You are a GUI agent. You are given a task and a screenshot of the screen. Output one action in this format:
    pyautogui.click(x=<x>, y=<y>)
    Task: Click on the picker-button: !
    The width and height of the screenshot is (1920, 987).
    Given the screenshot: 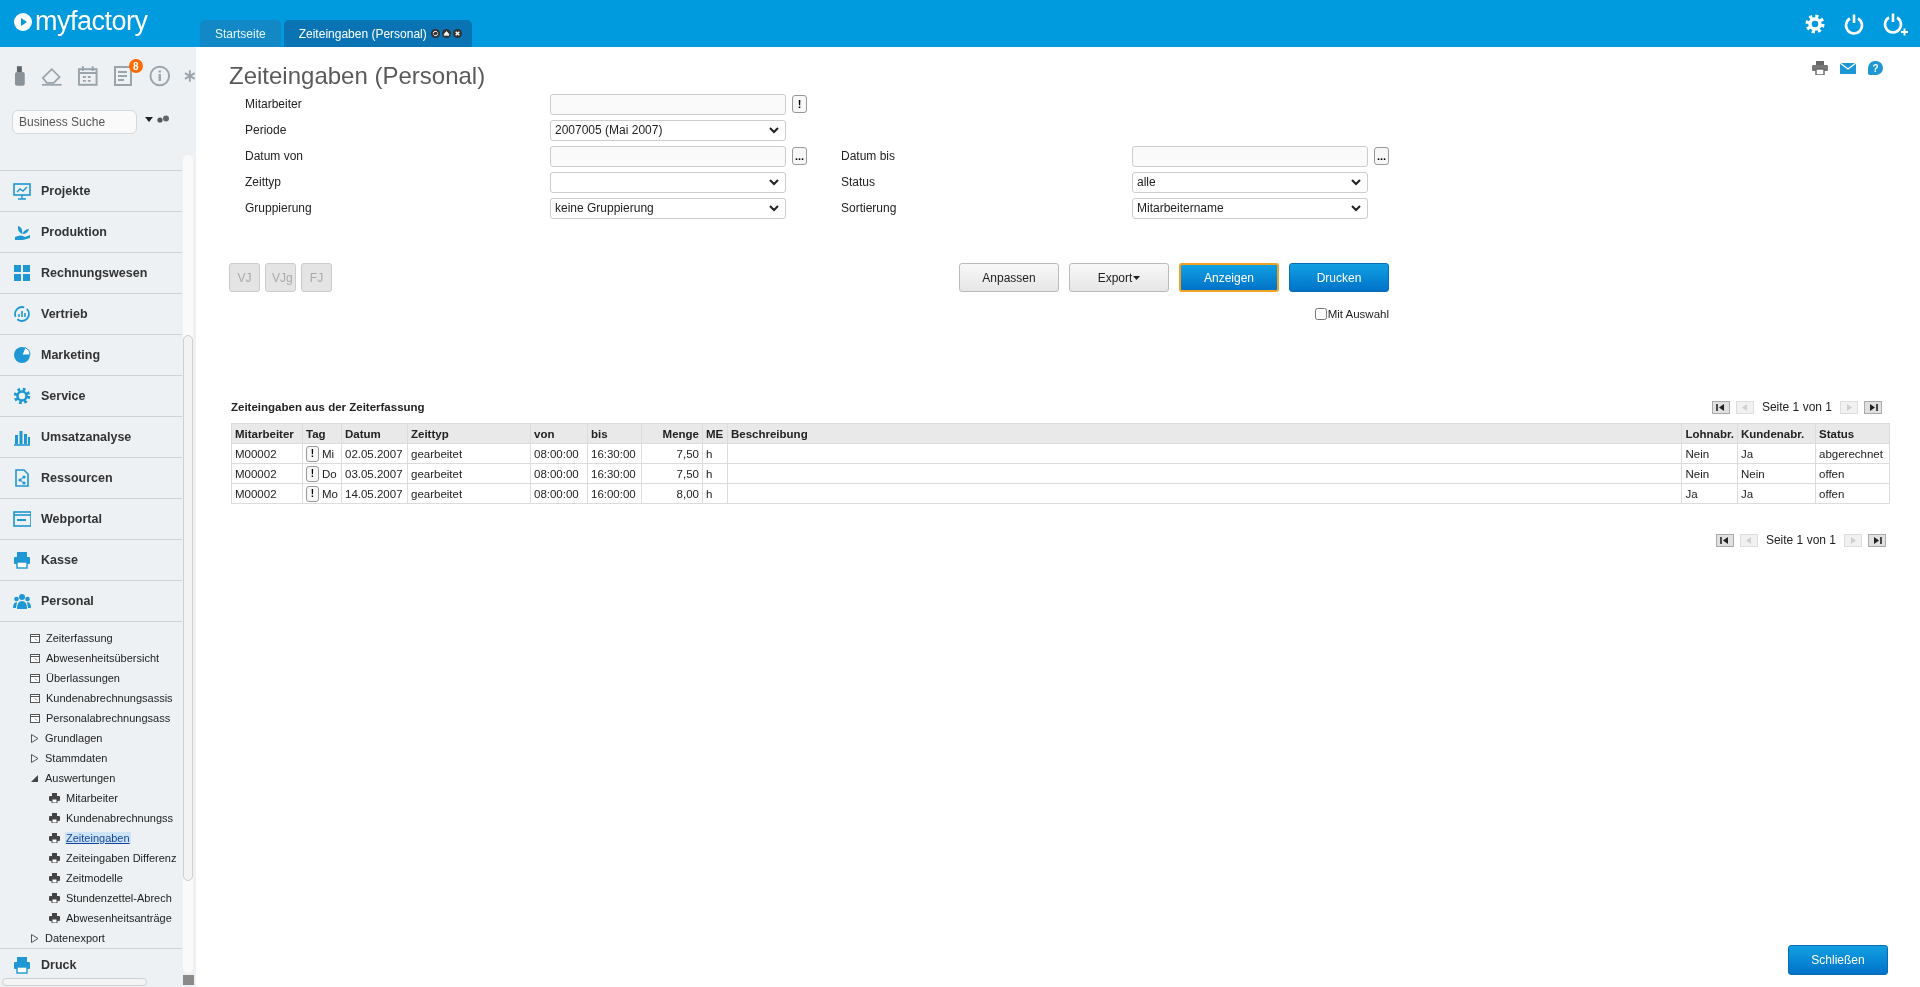 What is the action you would take?
    pyautogui.click(x=799, y=104)
    